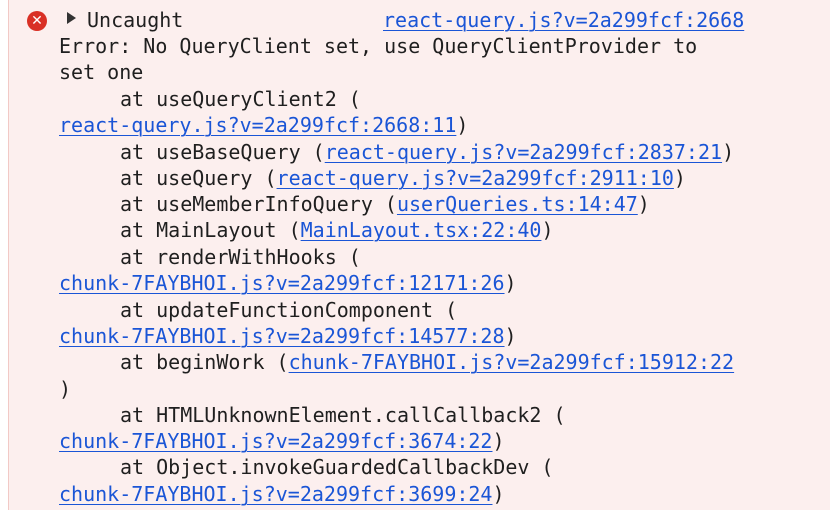 This screenshot has height=510, width=830. I want to click on stack-frame-prefix: at HTMLUnknownElement.callCallback2 (, so click(343, 415).